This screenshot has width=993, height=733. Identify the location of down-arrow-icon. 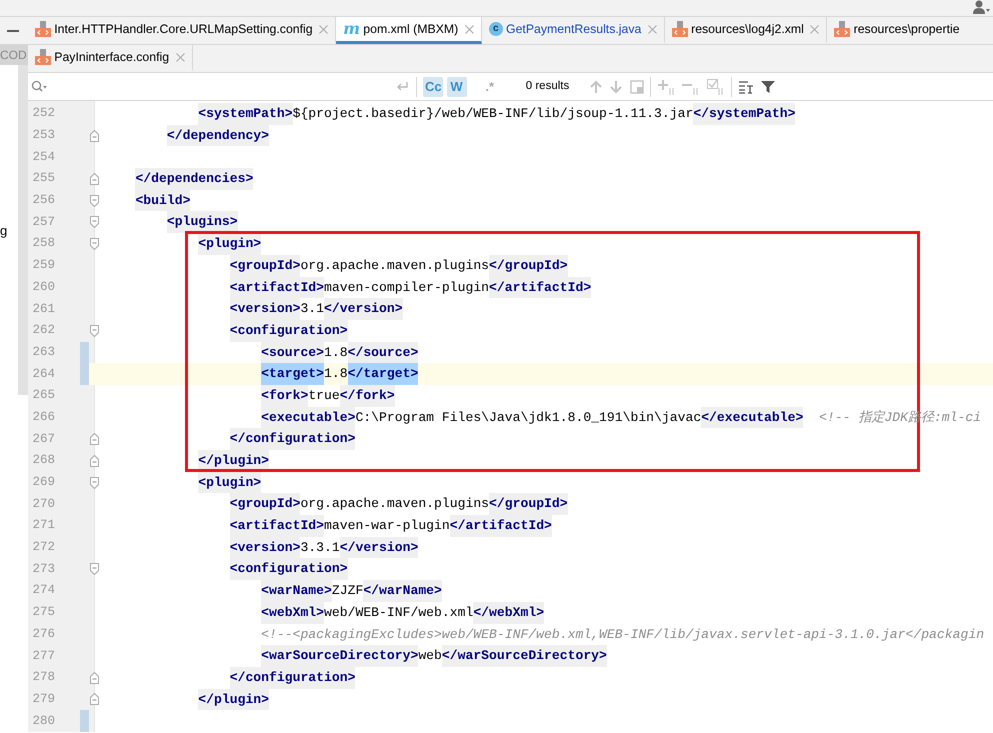
(616, 87).